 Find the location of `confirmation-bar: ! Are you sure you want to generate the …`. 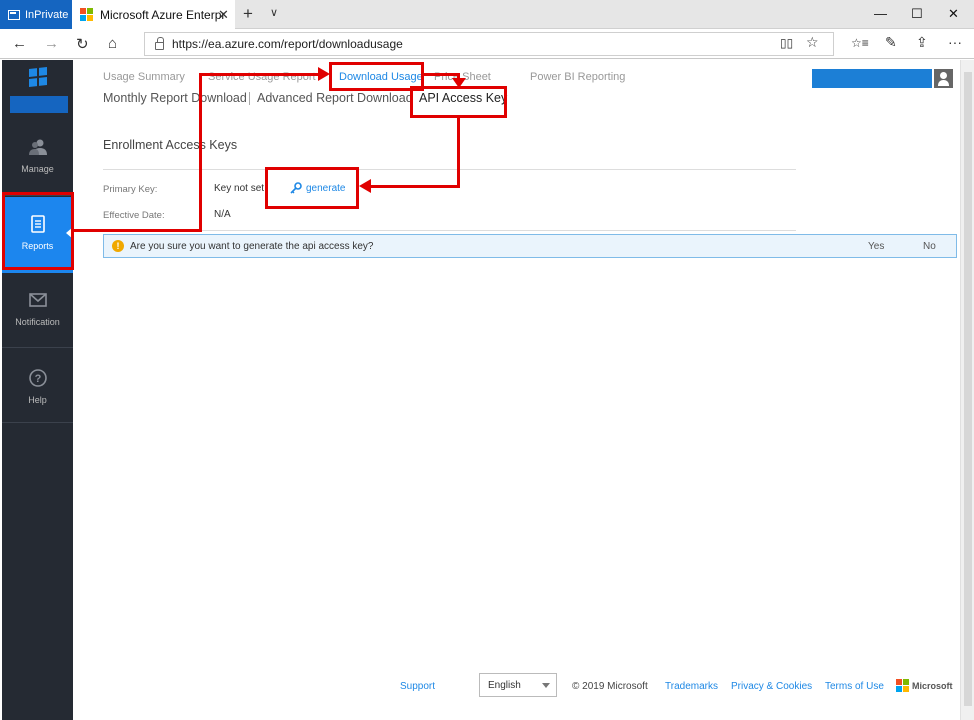

confirmation-bar: ! Are you sure you want to generate the … is located at coordinates (530, 246).